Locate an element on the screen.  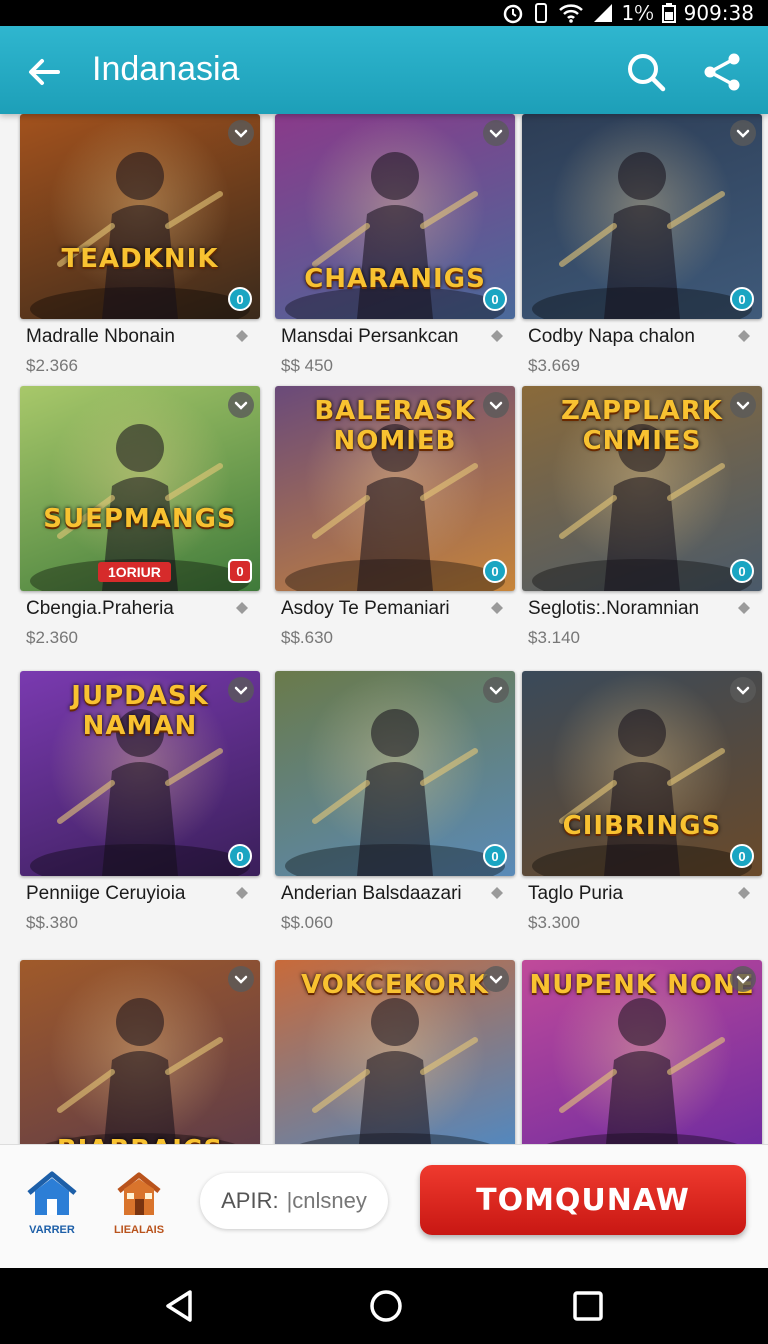
system-navigation-bar is located at coordinates (384, 1306).